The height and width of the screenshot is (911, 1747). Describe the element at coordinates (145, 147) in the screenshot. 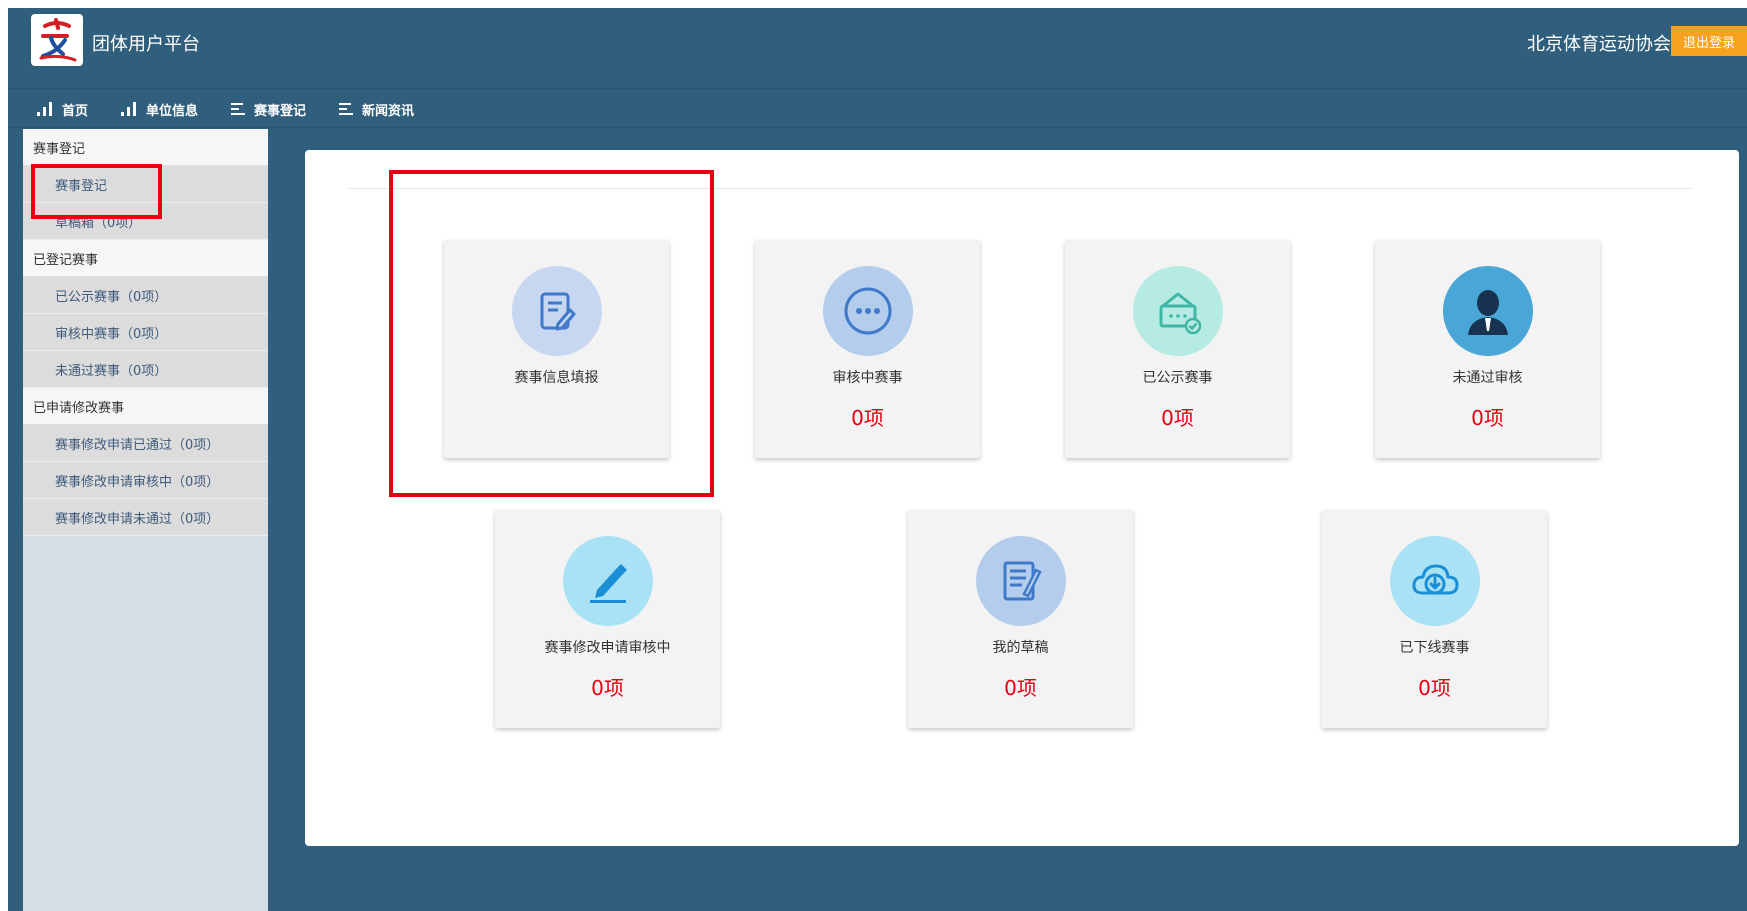

I see `sidebar-group-title: 赛事登记` at that location.